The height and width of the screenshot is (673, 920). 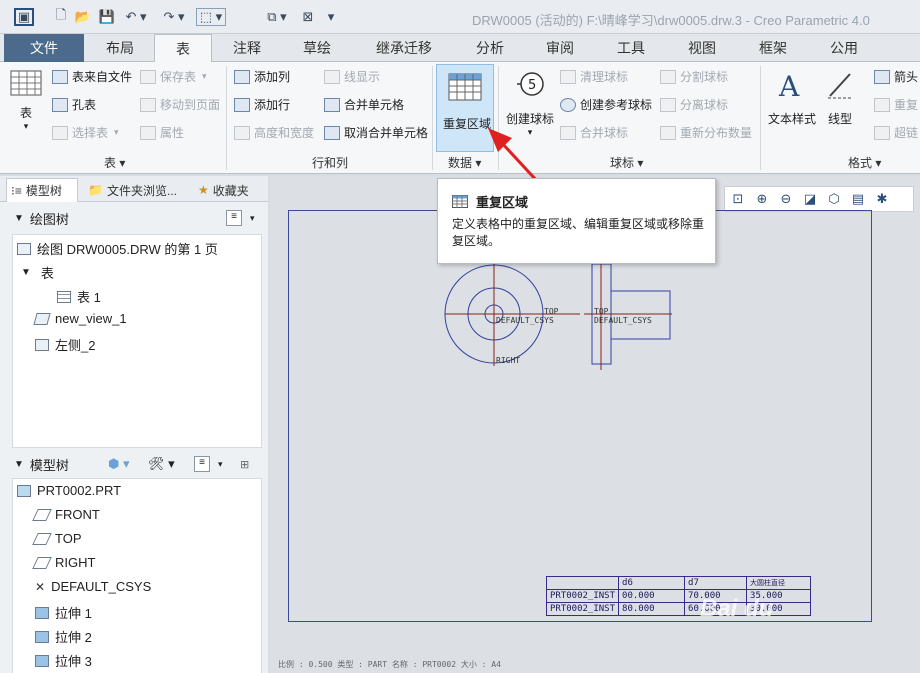 I want to click on tab-annotate: 注释, so click(x=247, y=48).